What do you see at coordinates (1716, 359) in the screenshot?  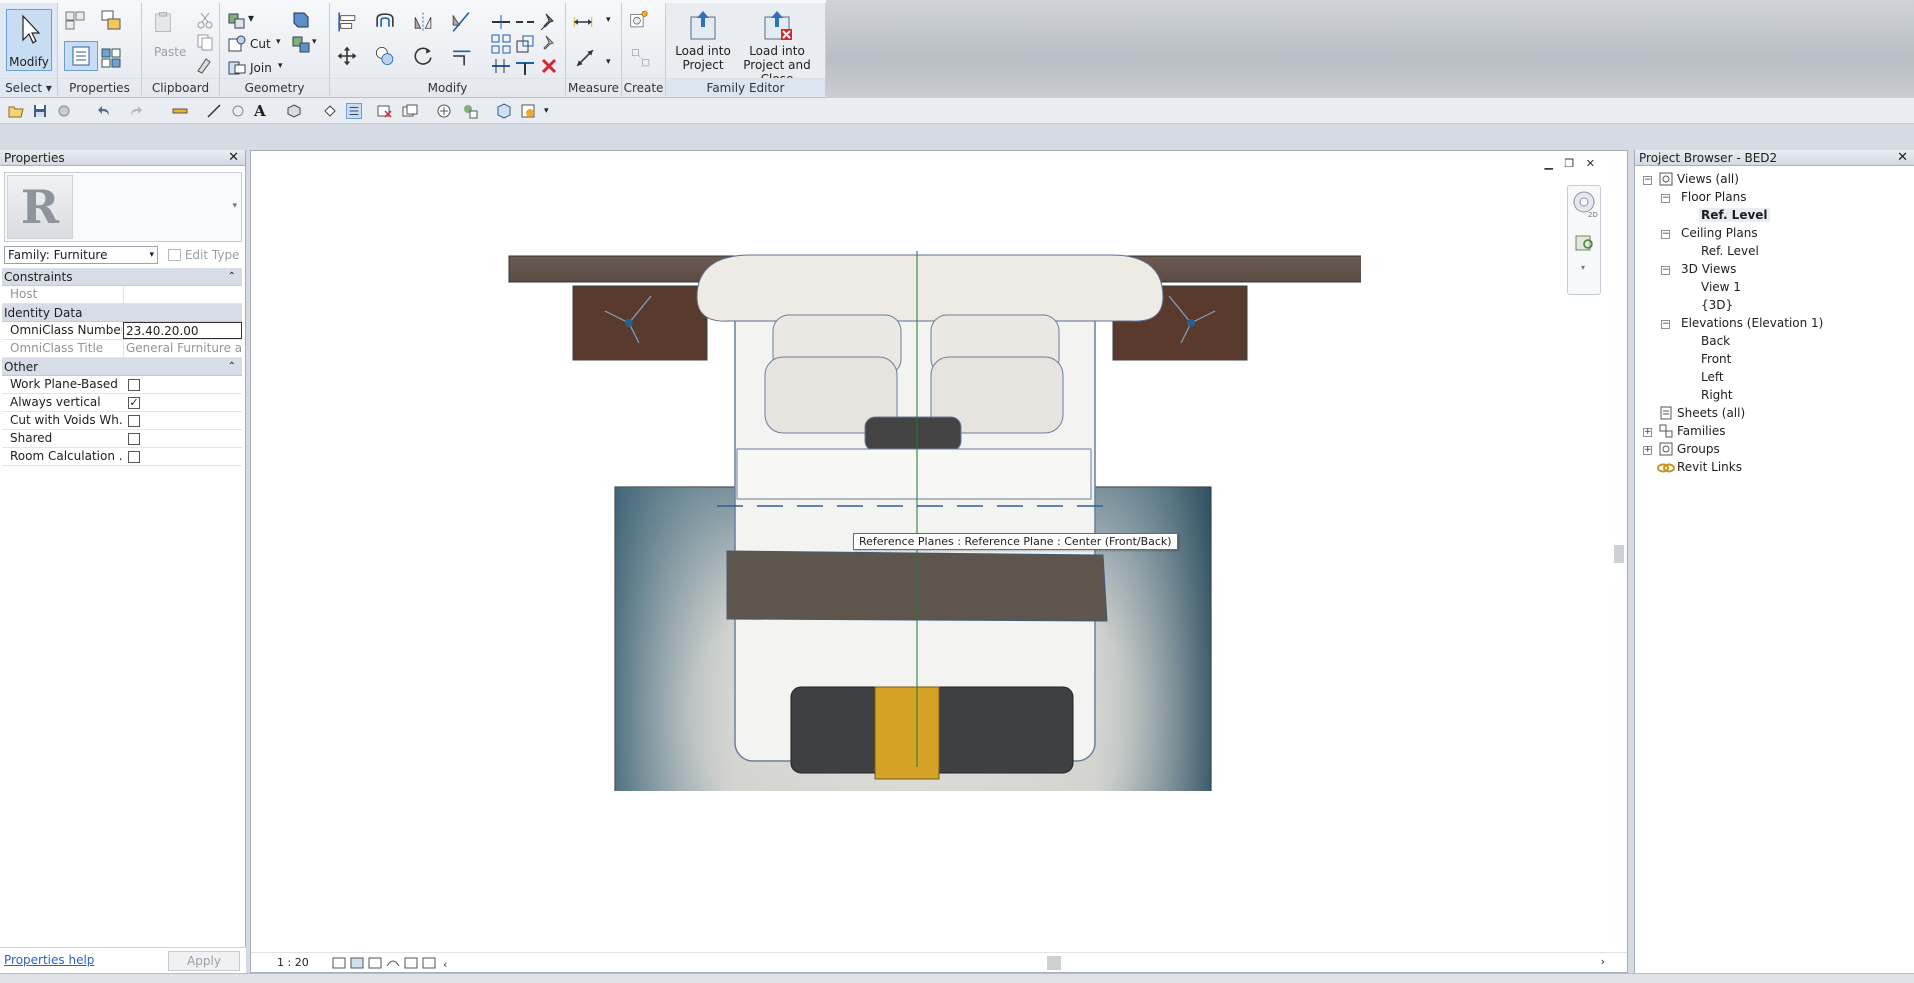 I see `tree-front: Front` at bounding box center [1716, 359].